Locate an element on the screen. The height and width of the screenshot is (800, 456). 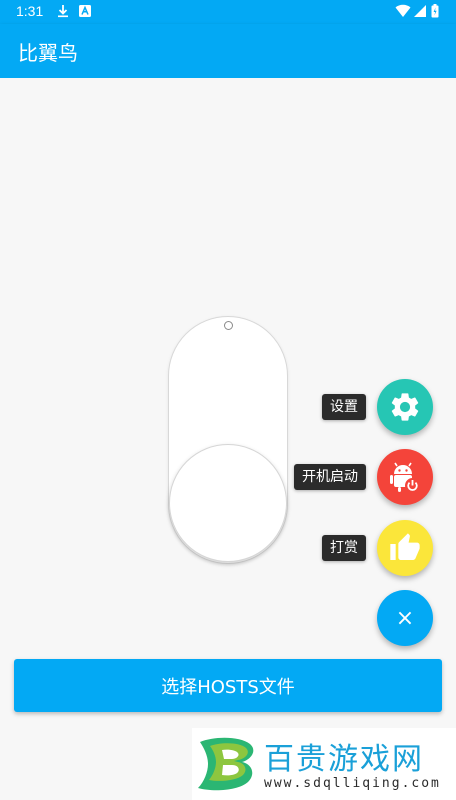
signal-icon is located at coordinates (420, 11).